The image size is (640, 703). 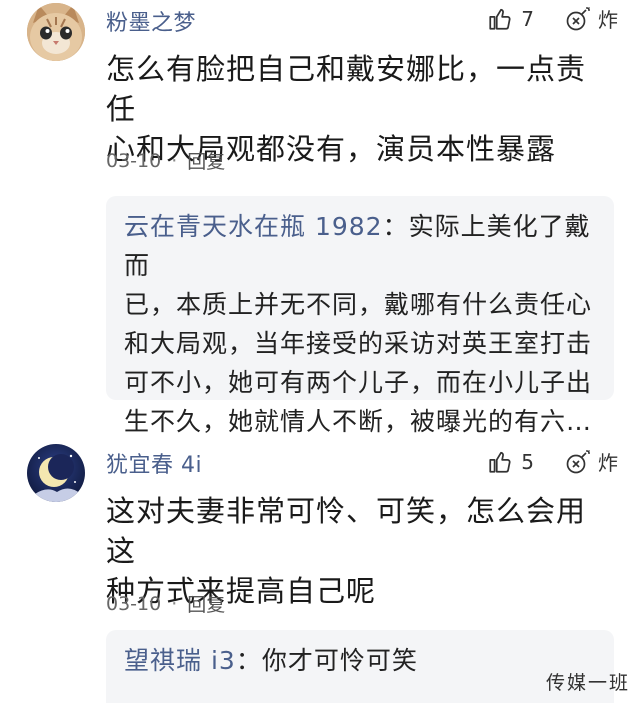 What do you see at coordinates (339, 660) in the screenshot?
I see `reply-text: 你才可怜可笑` at bounding box center [339, 660].